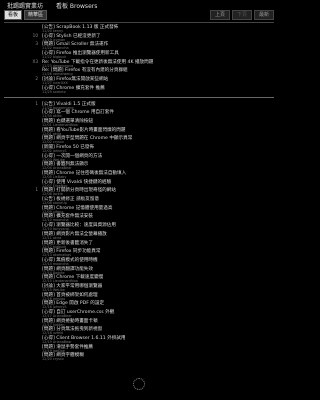 Image resolution: width=320 pixels, height=400 pixels. Describe the element at coordinates (139, 157) in the screenshot. I see `list-item: [心得] 一次開一個網頁的方法 12/03 WeLike` at that location.